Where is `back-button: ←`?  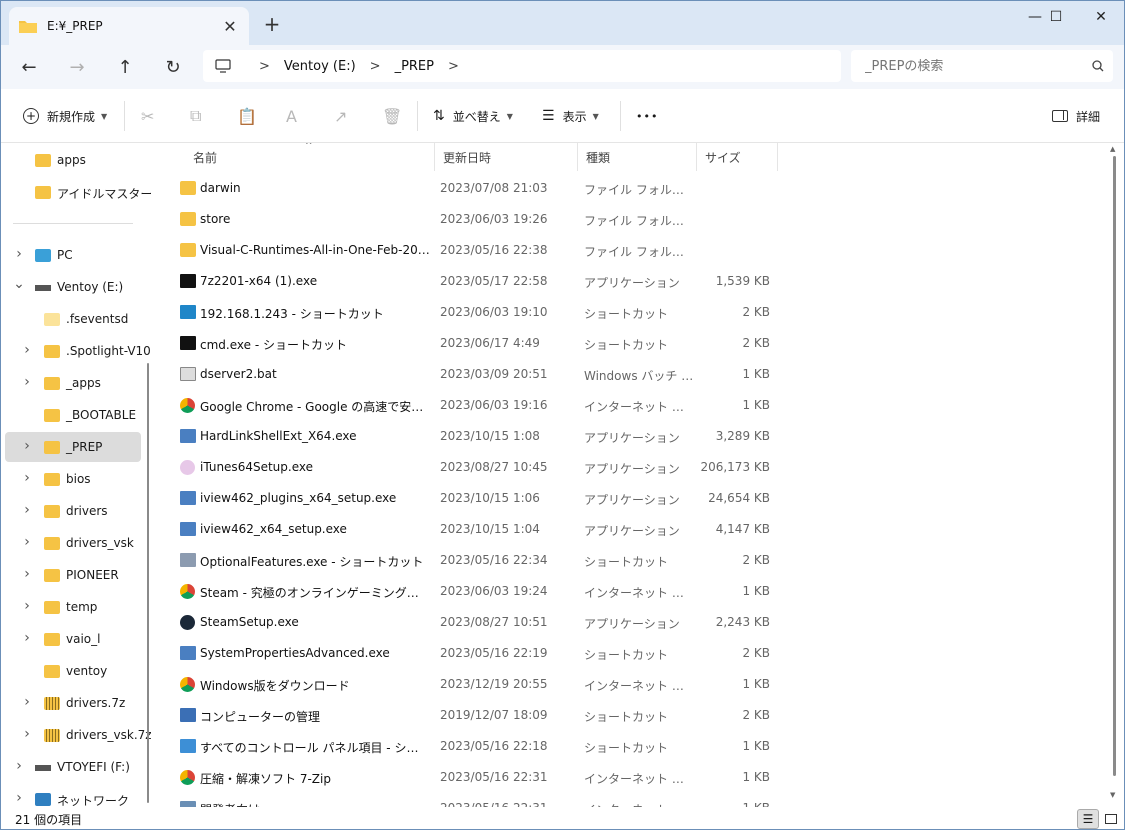 back-button: ← is located at coordinates (29, 67).